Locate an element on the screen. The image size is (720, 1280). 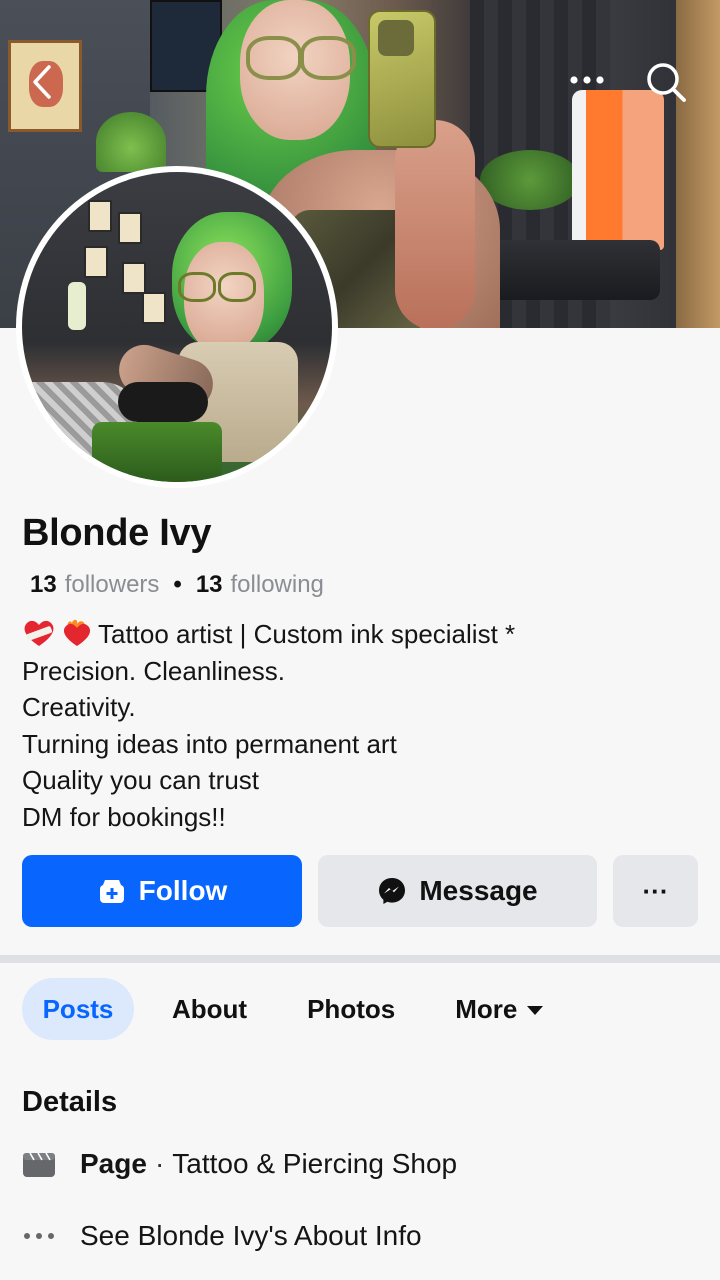
see-about-info-link: See Blonde Ivy's About Info is located at coordinates (222, 1236).